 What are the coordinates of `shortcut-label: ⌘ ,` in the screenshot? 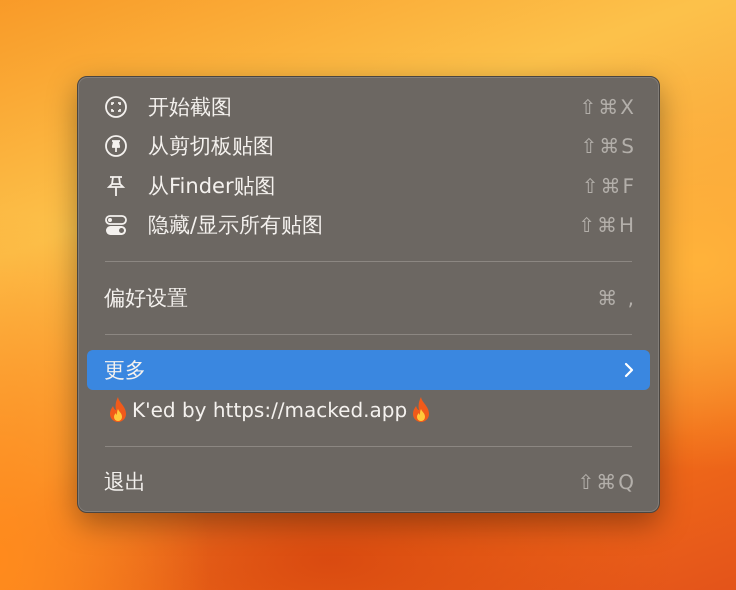 It's located at (616, 298).